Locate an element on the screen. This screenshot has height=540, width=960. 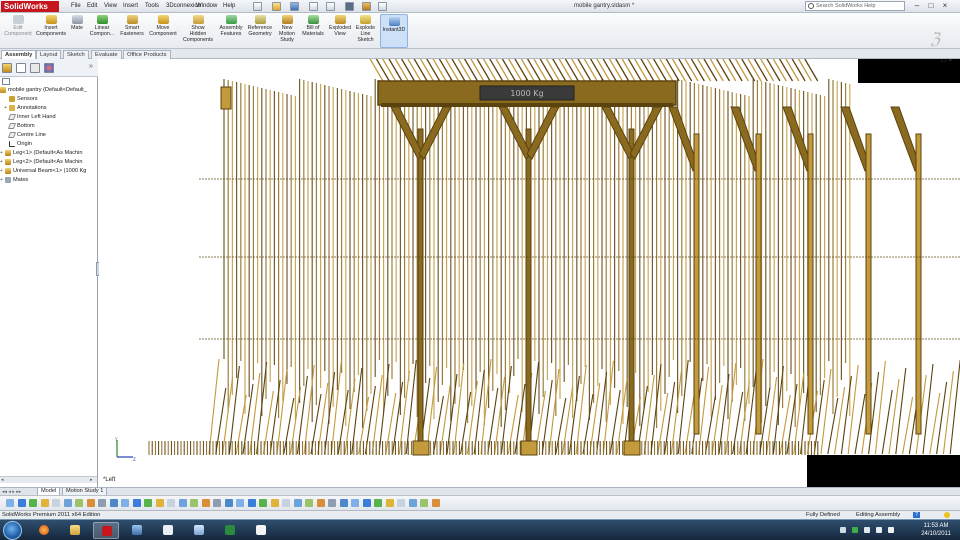
select-arrow-icon is located at coordinates (349, 6).